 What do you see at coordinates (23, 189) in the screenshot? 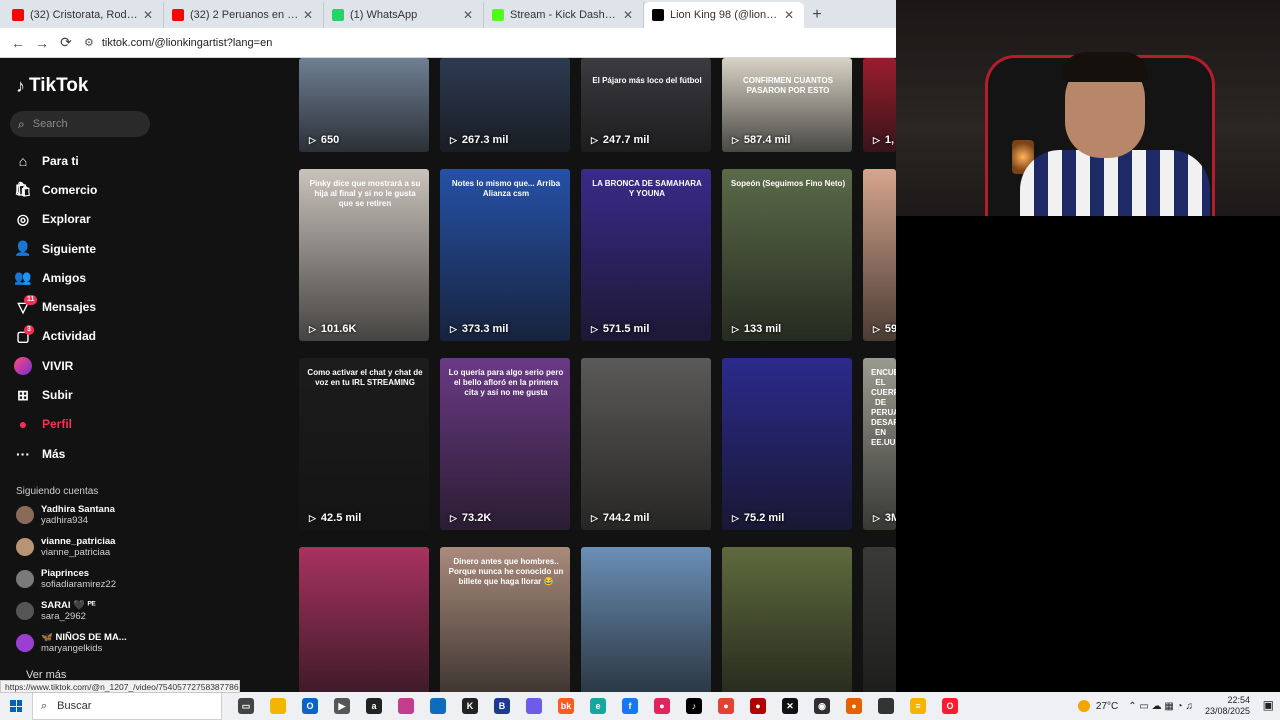
I see `shop-icon: 🛍` at bounding box center [23, 189].